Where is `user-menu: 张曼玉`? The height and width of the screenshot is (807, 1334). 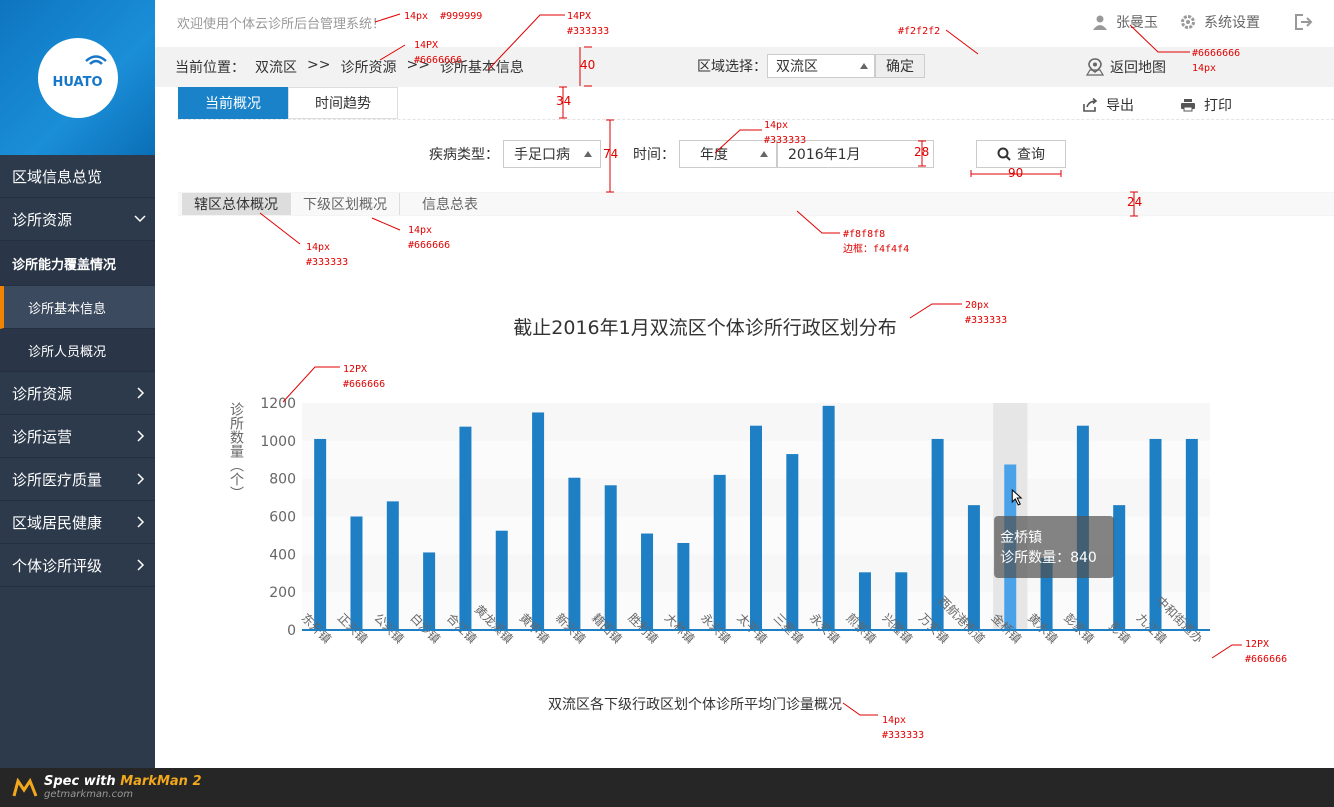
user-menu: 张曼玉 is located at coordinates (1125, 22).